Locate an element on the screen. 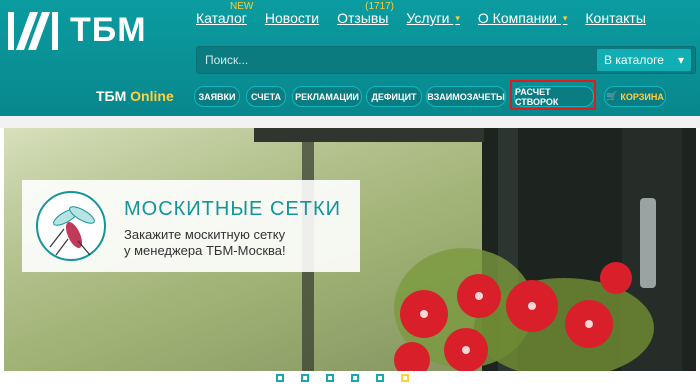  slider-dot-6-active is located at coordinates (405, 378).